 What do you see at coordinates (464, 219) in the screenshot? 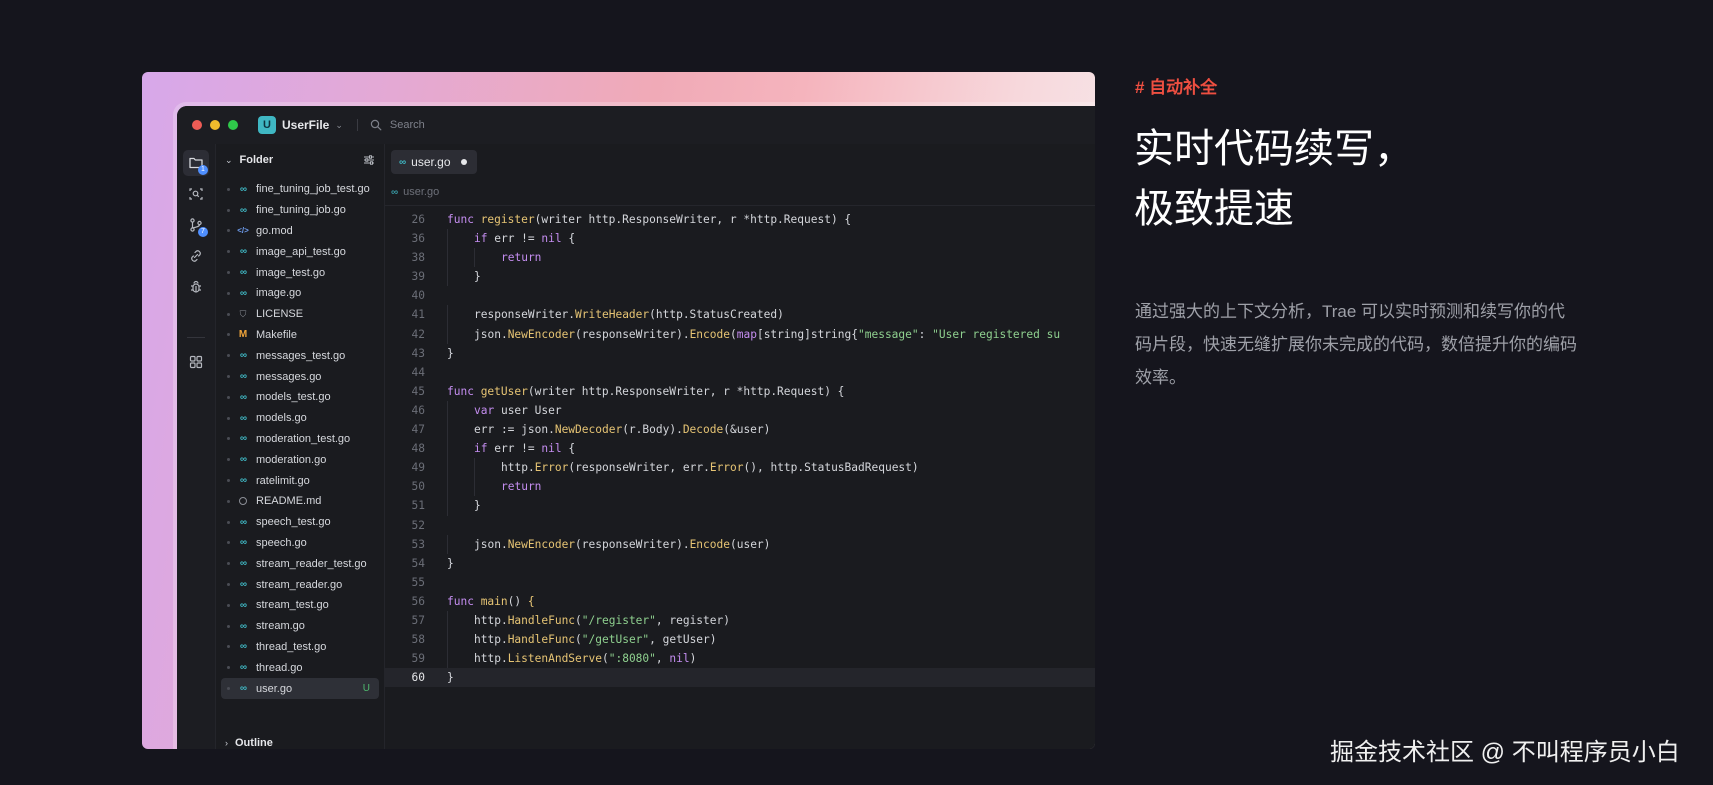
I see `code-token: func` at bounding box center [464, 219].